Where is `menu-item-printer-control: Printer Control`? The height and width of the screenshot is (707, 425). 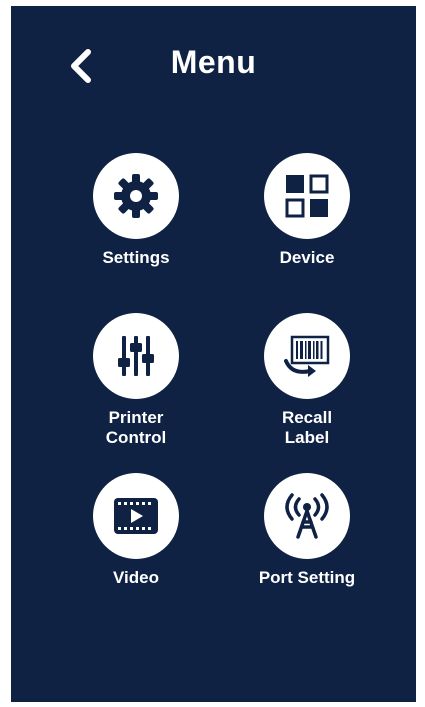
menu-item-printer-control: Printer Control is located at coordinates (136, 380).